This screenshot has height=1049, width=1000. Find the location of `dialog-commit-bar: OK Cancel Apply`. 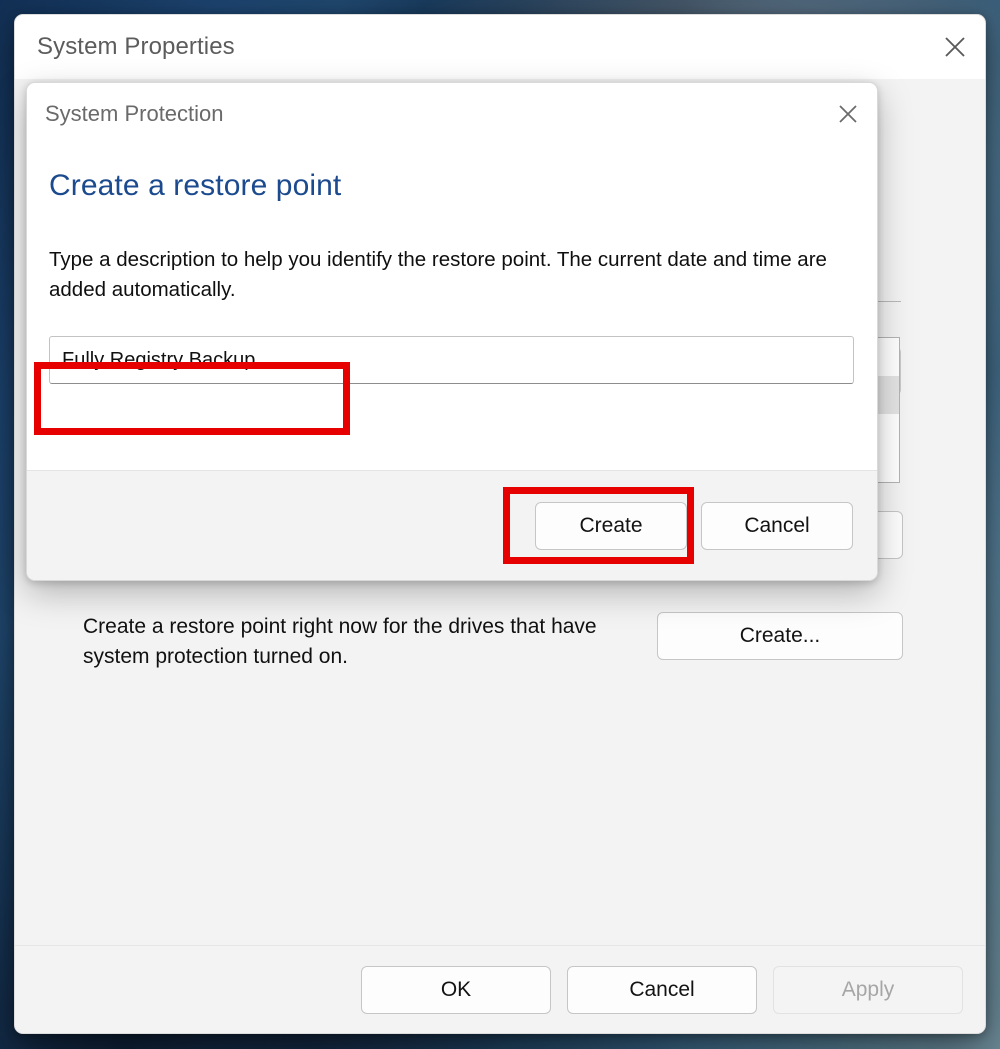

dialog-commit-bar: OK Cancel Apply is located at coordinates (500, 989).